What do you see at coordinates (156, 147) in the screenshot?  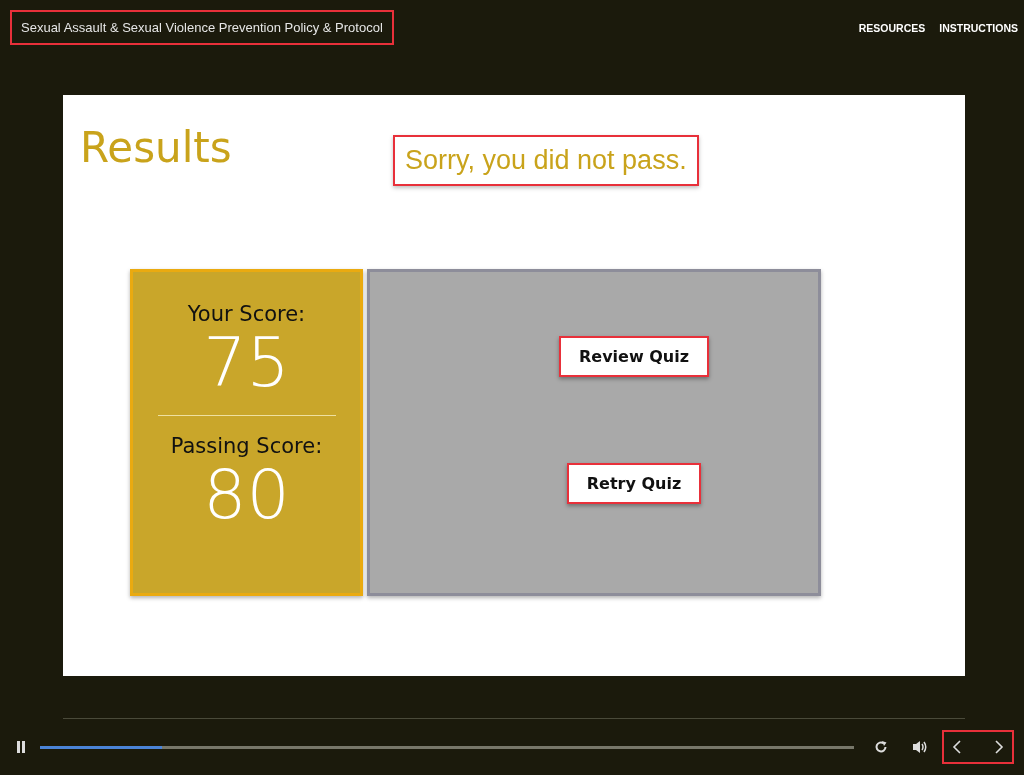 I see `slide-heading: Results` at bounding box center [156, 147].